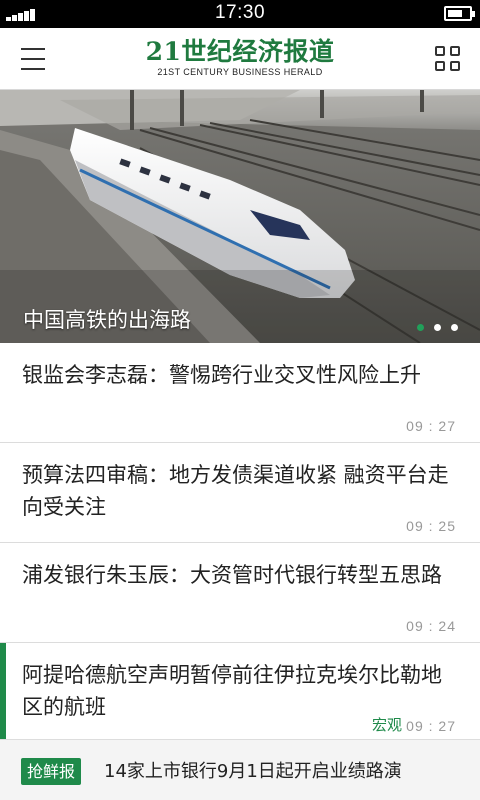 This screenshot has height=800, width=480. I want to click on news-item: 银监会李志磊：警惕跨行业交叉性风险上升 09 : 27, so click(240, 393).